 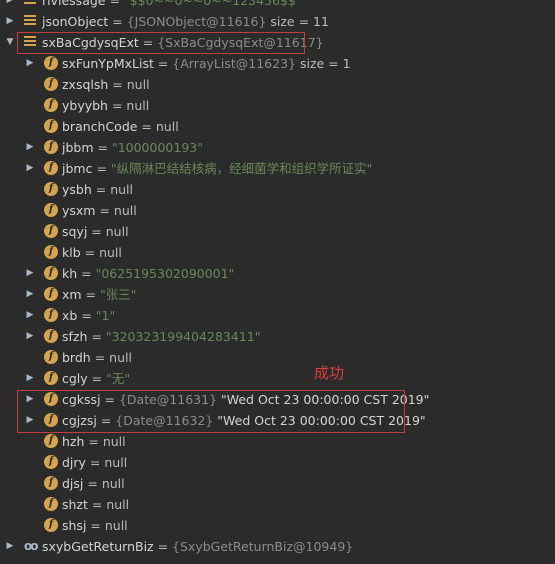 What do you see at coordinates (277, 378) in the screenshot?
I see `variable-row: ▶ f cgly = "无"` at bounding box center [277, 378].